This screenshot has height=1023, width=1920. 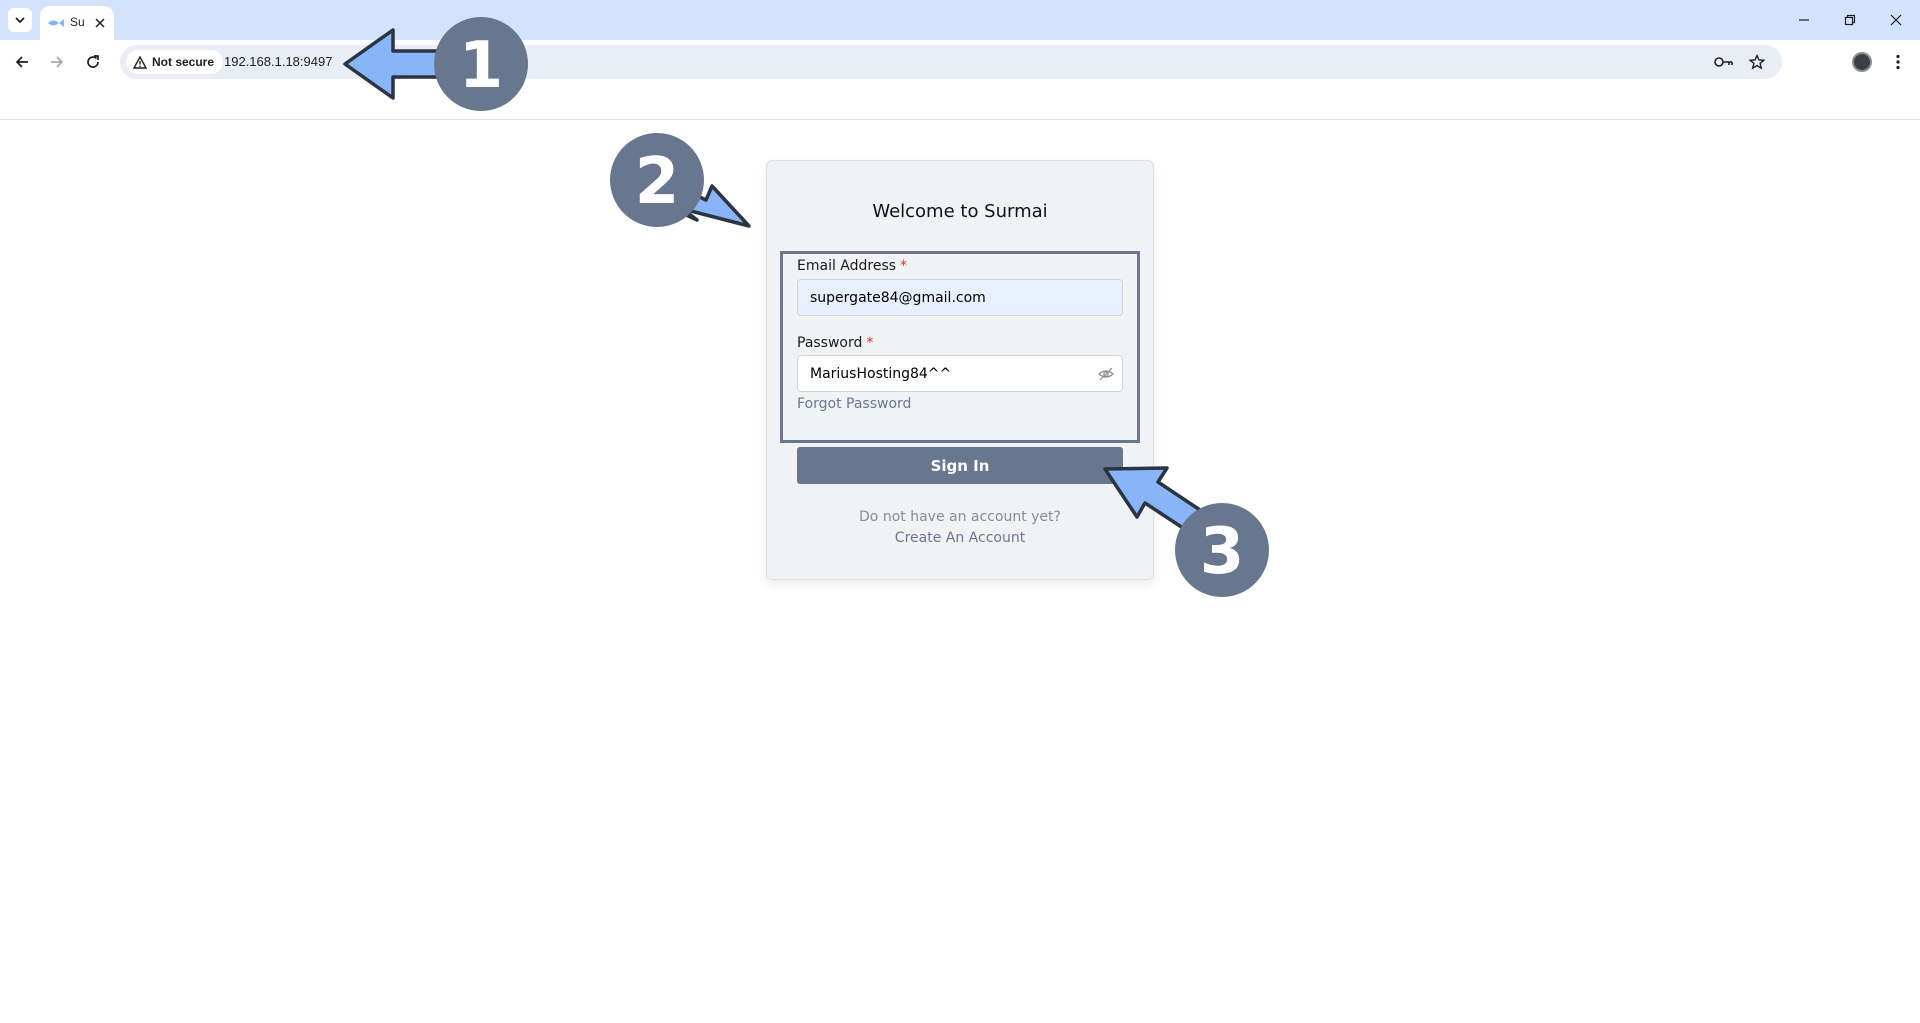 I want to click on security-chip: Not secure, so click(x=175, y=62).